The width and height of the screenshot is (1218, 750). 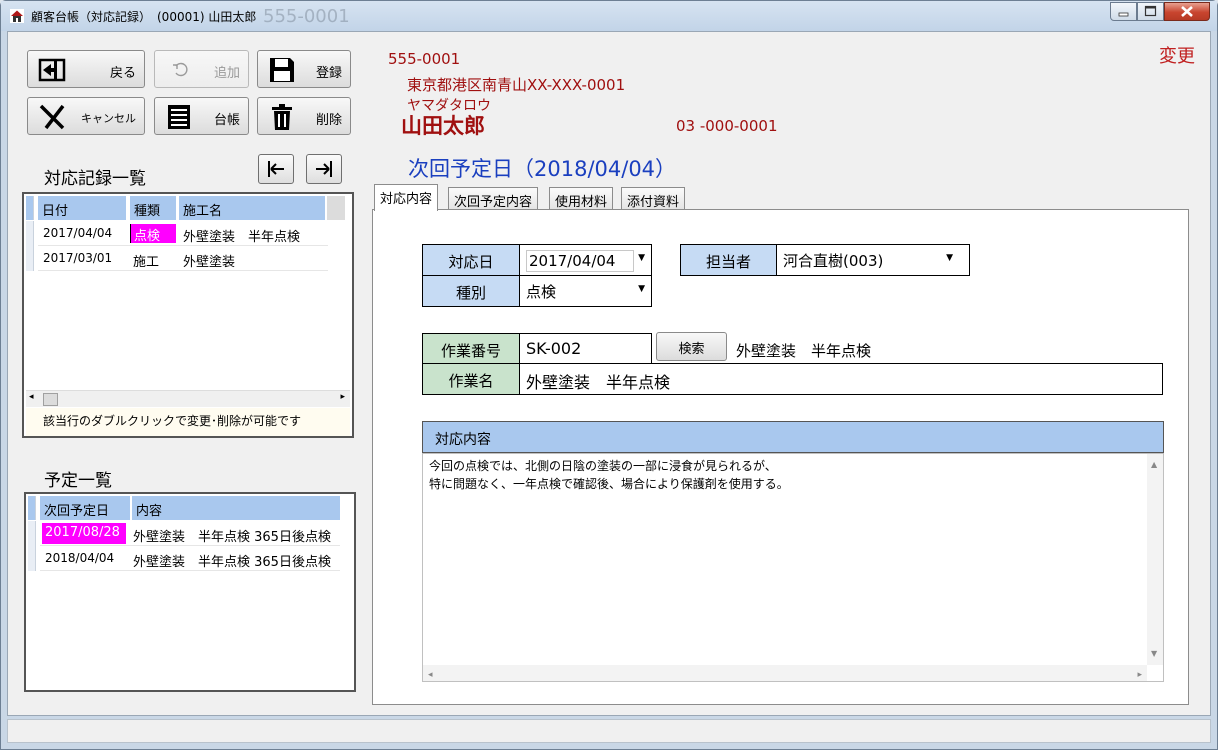 I want to click on back-arrow-icon, so click(x=52, y=70).